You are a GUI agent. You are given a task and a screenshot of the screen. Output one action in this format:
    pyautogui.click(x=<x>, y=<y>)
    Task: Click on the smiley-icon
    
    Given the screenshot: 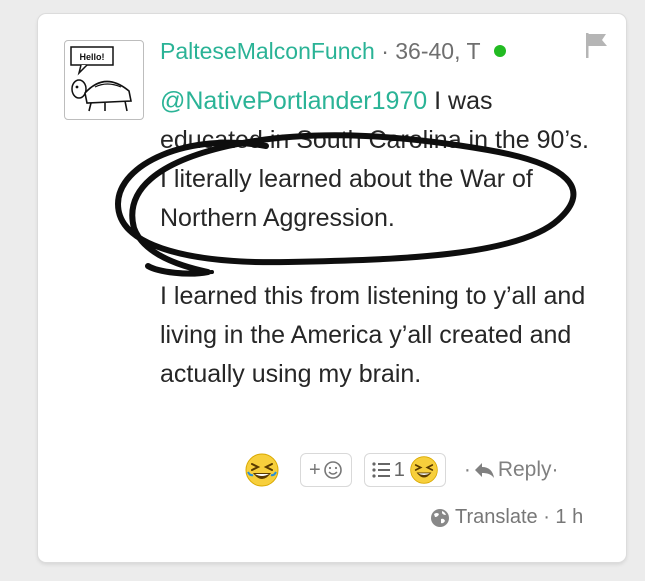 What is the action you would take?
    pyautogui.click(x=332, y=470)
    